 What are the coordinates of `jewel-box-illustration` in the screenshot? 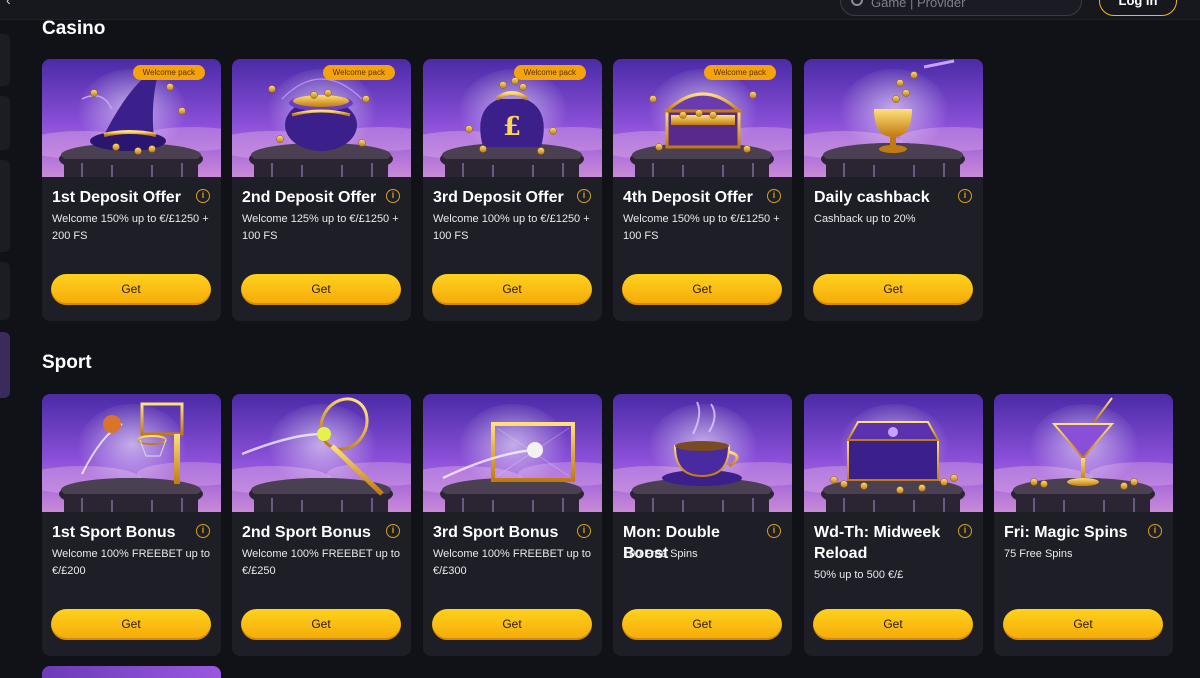 It's located at (893, 453).